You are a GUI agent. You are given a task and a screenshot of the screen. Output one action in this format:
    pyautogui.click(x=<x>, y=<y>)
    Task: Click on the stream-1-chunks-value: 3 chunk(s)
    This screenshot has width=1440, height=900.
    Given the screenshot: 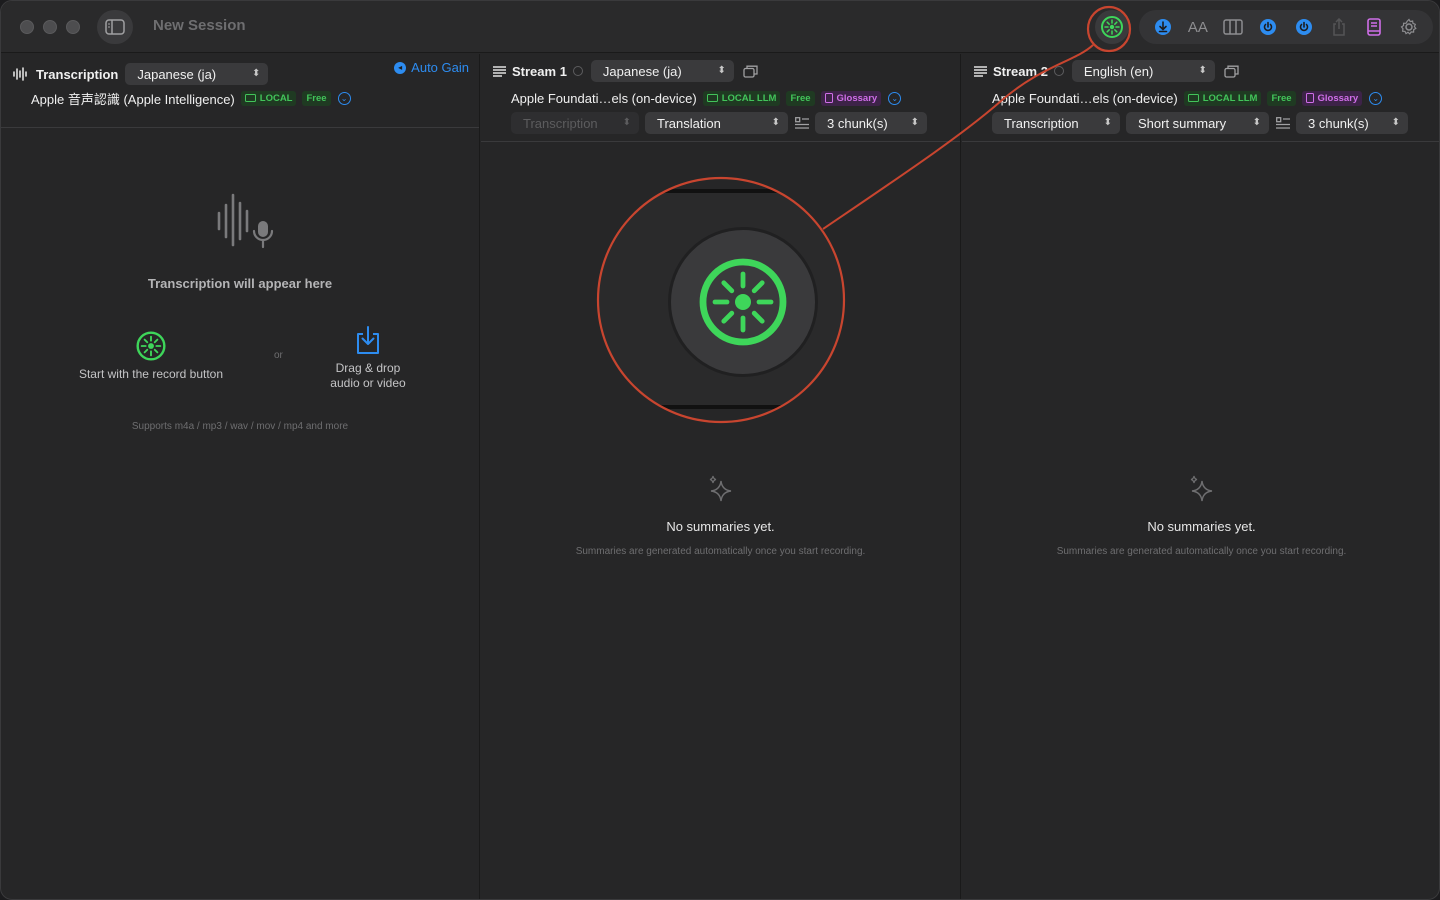 What is the action you would take?
    pyautogui.click(x=857, y=123)
    